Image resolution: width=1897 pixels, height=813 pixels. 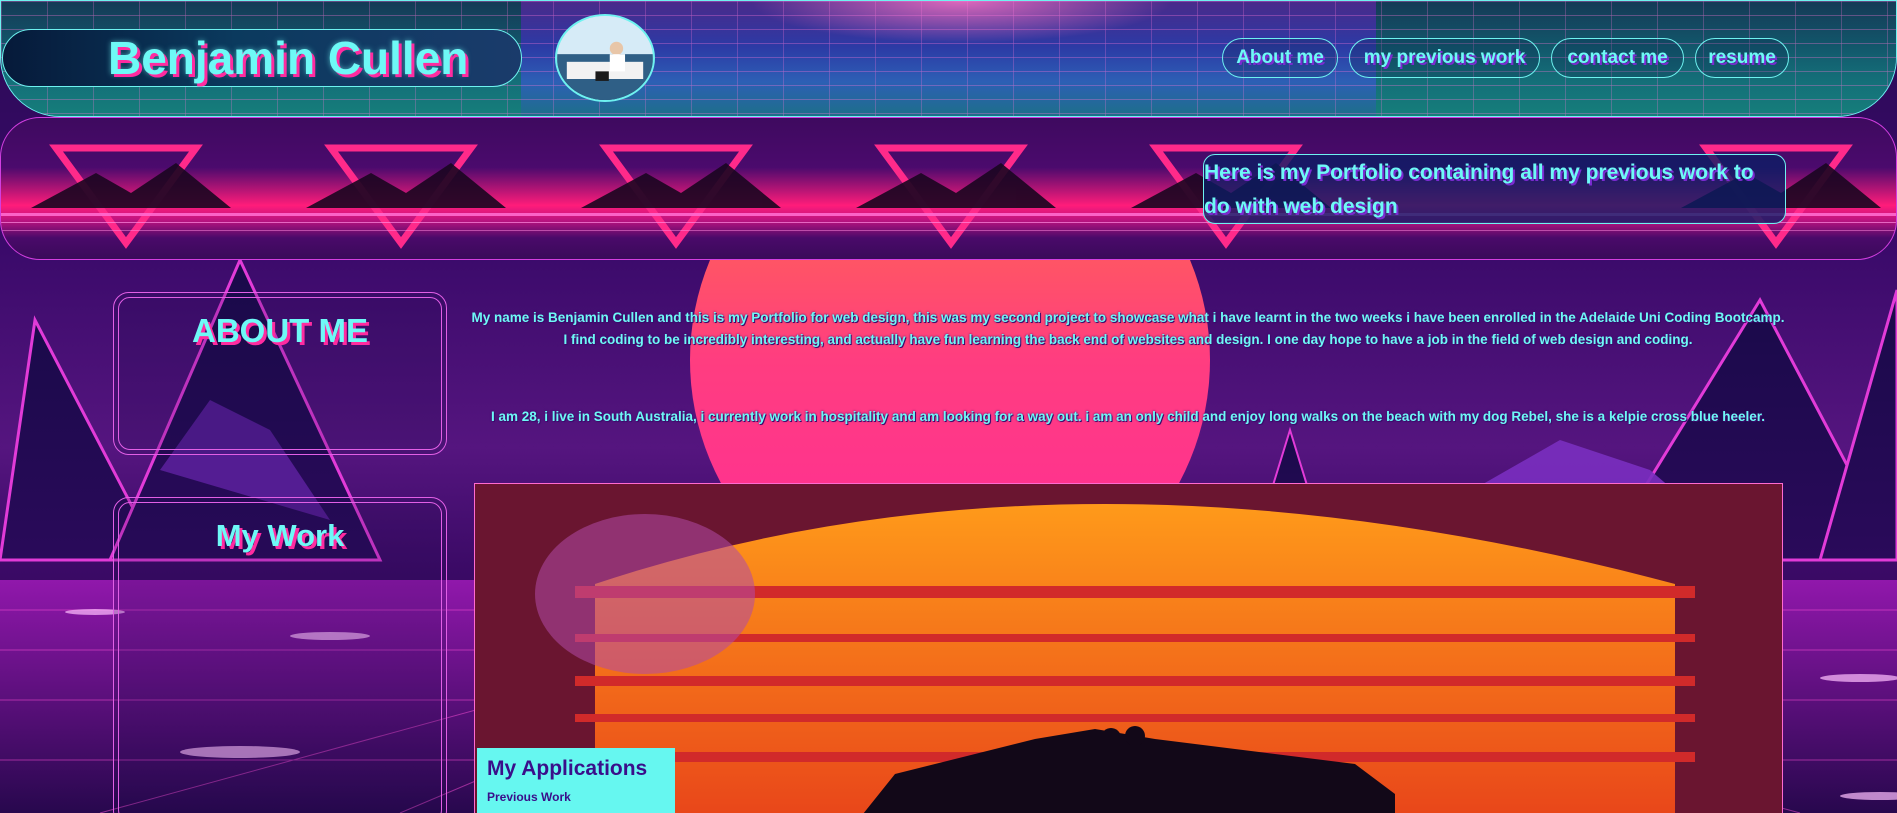 What do you see at coordinates (948, 230) in the screenshot?
I see `banner-grid-line` at bounding box center [948, 230].